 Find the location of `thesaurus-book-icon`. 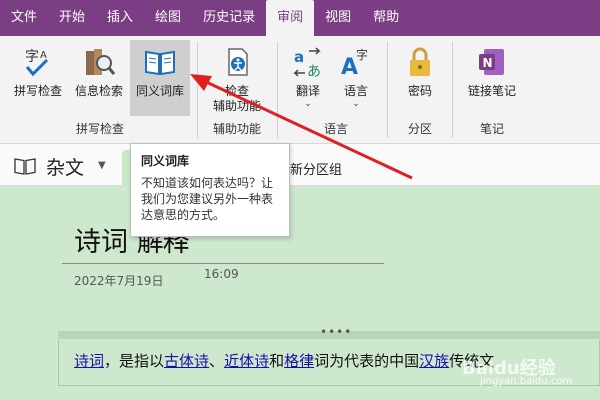

thesaurus-book-icon is located at coordinates (160, 62).